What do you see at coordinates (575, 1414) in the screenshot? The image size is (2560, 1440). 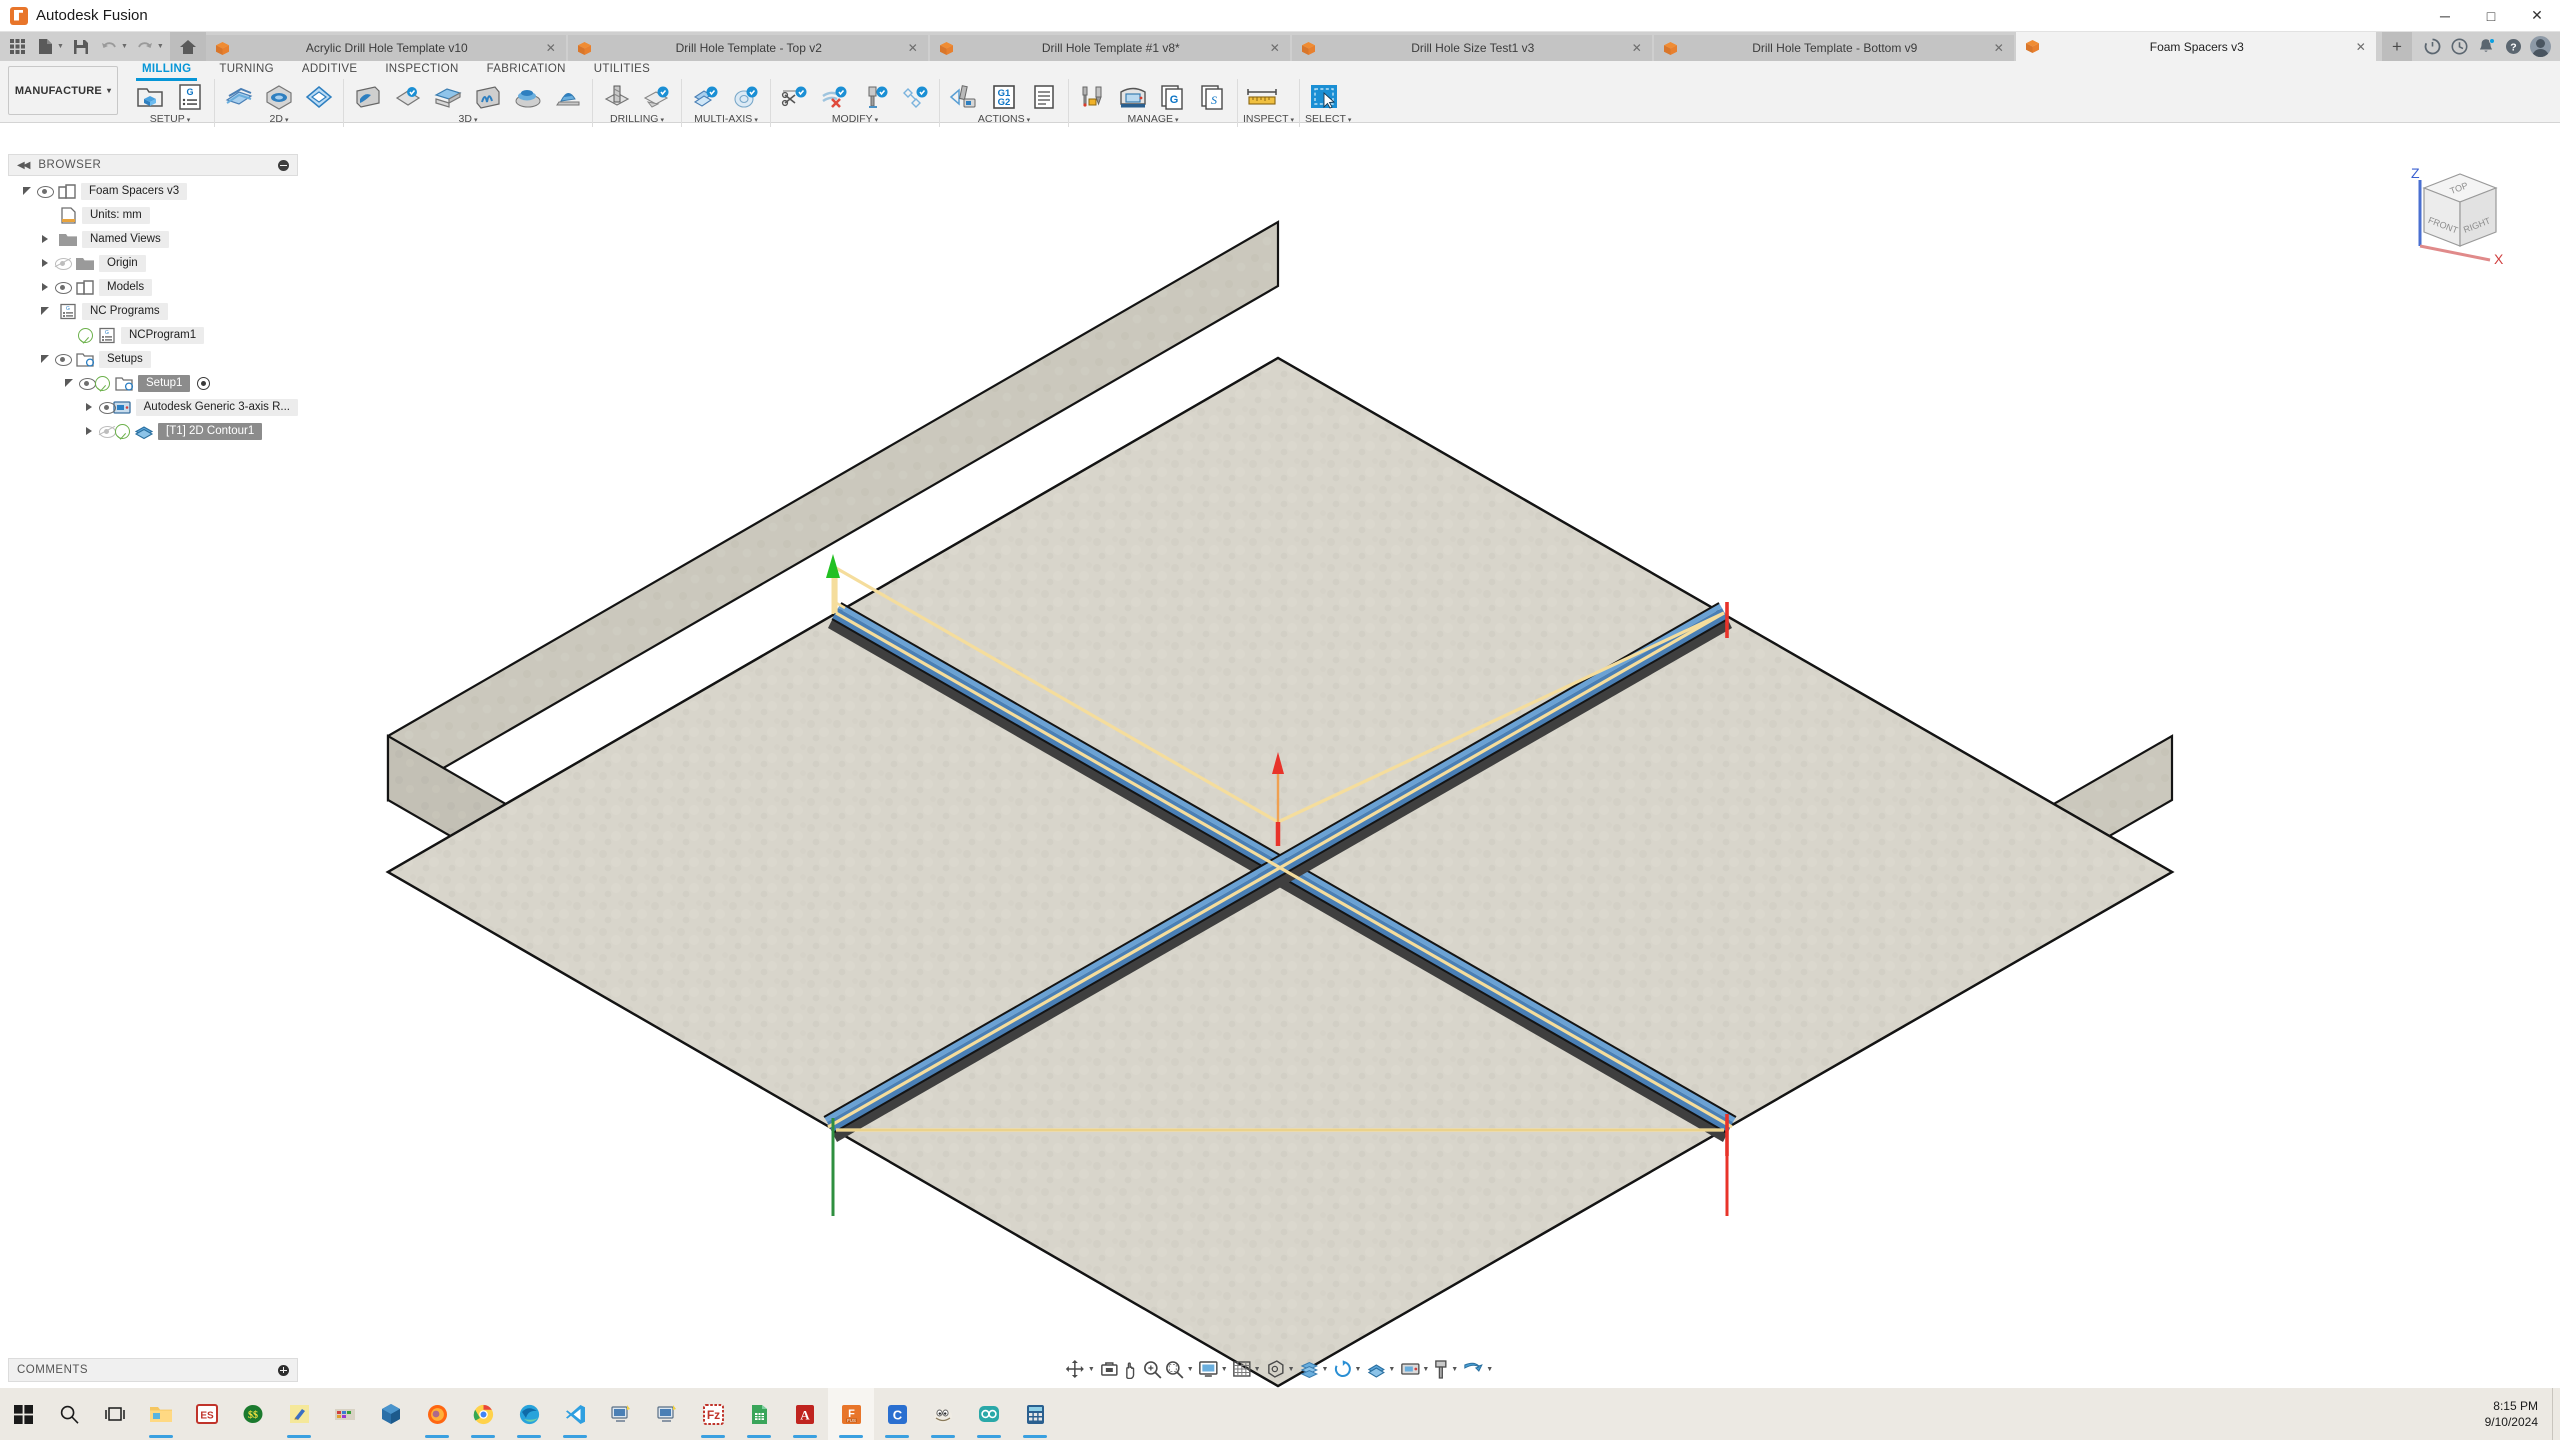 I see `vscode-icon` at bounding box center [575, 1414].